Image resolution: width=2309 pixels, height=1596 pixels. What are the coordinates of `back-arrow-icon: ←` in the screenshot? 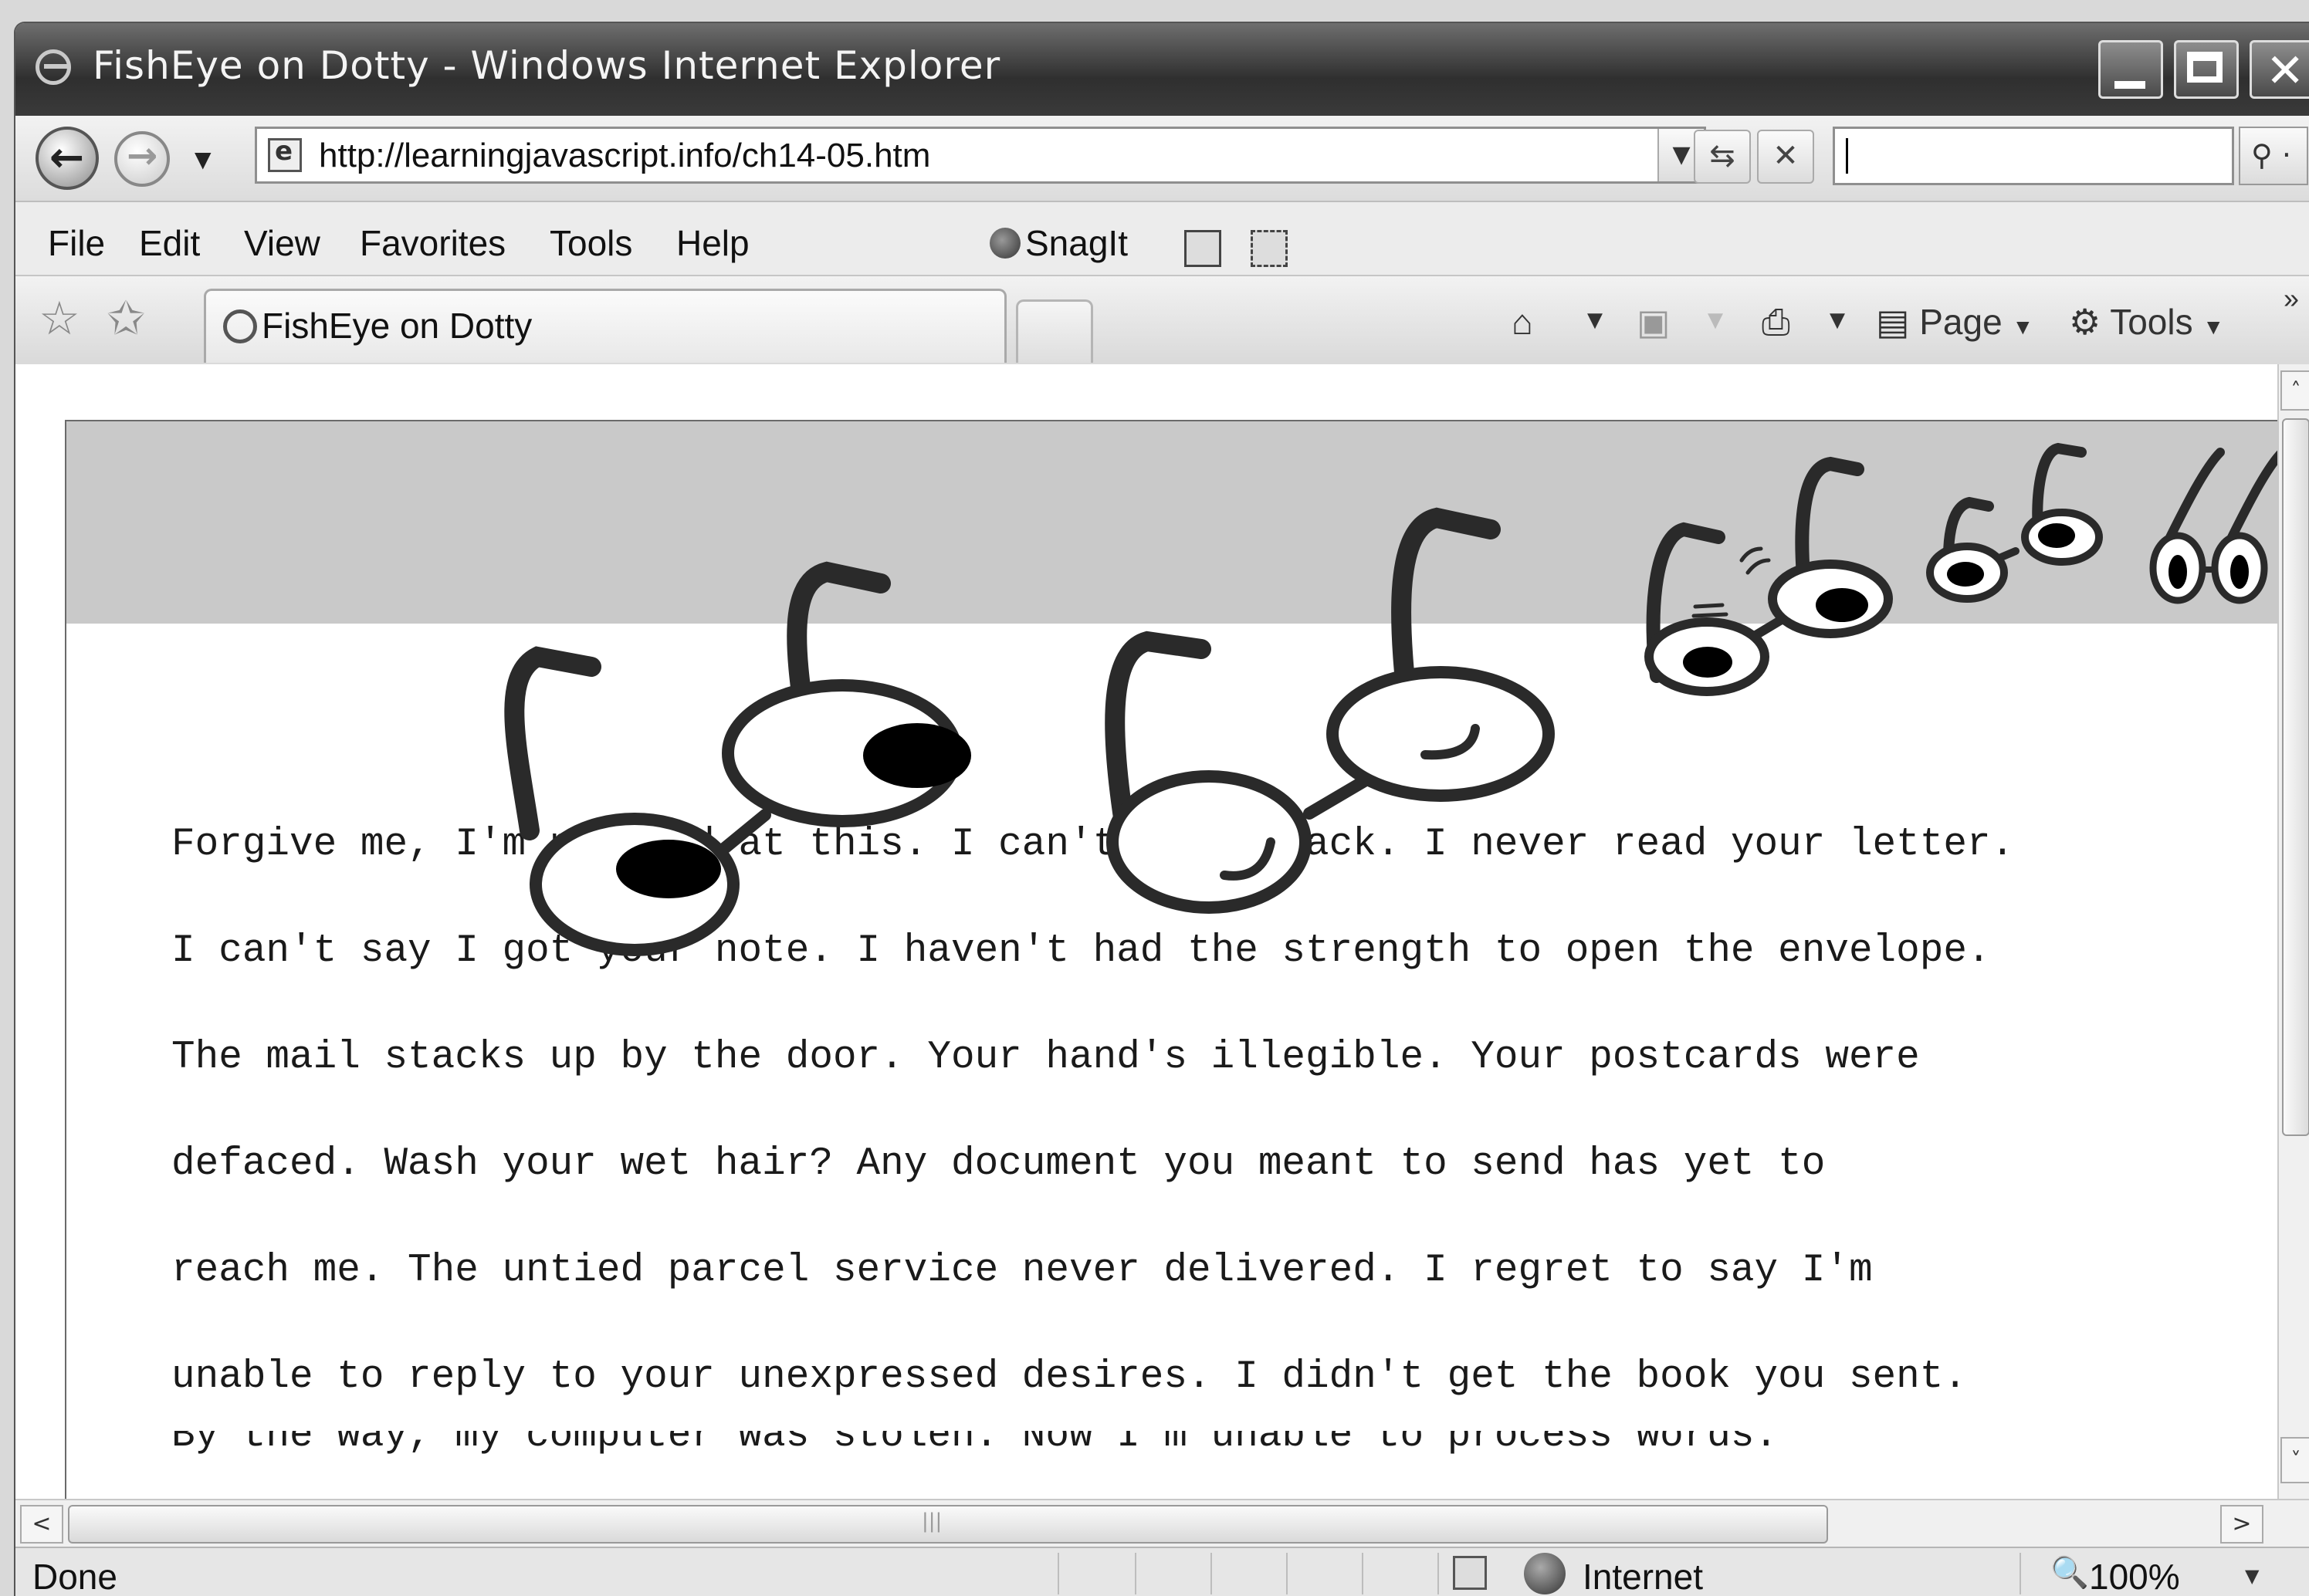 It's located at (67, 157).